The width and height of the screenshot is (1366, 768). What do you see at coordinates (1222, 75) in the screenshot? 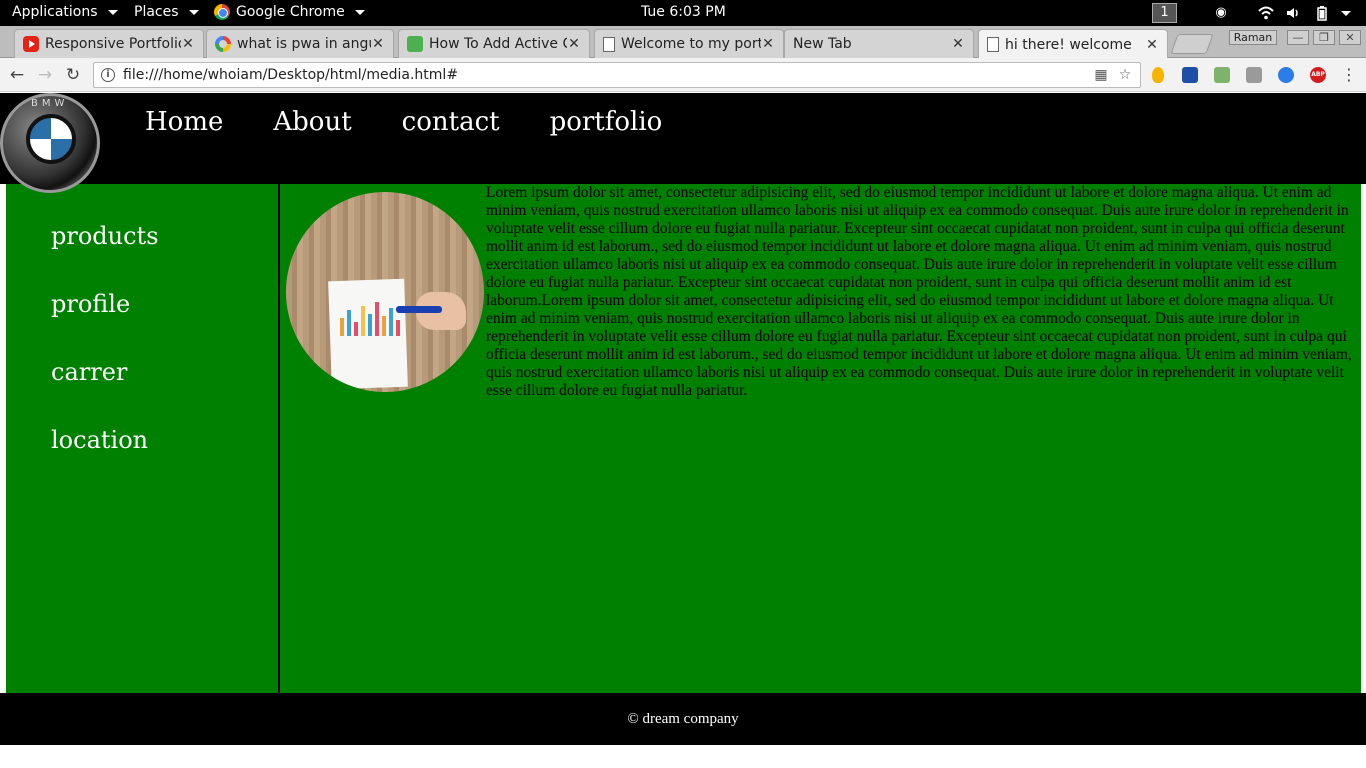
I see `sheets-extension-icon` at bounding box center [1222, 75].